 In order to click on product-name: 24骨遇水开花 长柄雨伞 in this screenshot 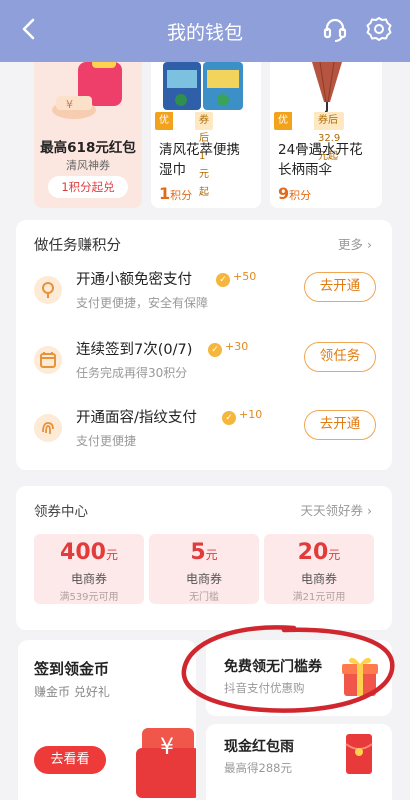, I will do `click(320, 160)`.